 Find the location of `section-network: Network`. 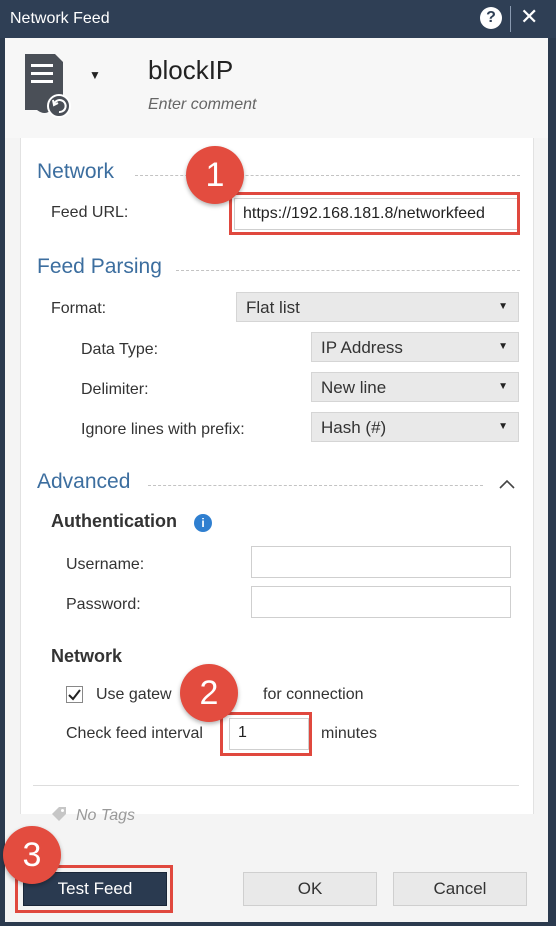

section-network: Network is located at coordinates (76, 171).